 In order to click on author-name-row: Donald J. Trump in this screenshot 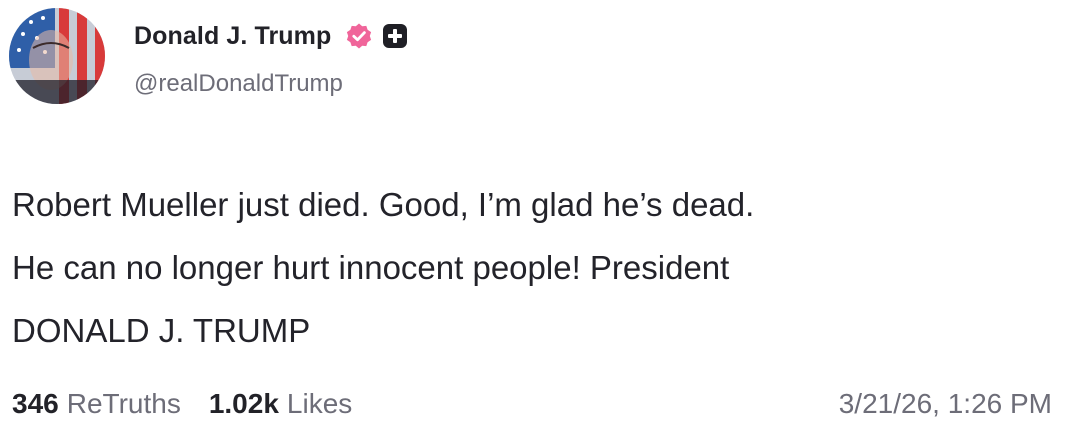, I will do `click(271, 36)`.